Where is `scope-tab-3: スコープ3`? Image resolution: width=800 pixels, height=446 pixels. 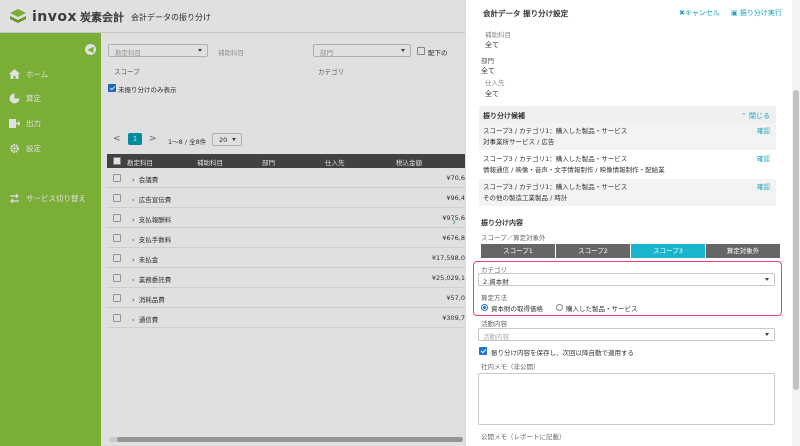
scope-tab-3: スコープ3 is located at coordinates (668, 251).